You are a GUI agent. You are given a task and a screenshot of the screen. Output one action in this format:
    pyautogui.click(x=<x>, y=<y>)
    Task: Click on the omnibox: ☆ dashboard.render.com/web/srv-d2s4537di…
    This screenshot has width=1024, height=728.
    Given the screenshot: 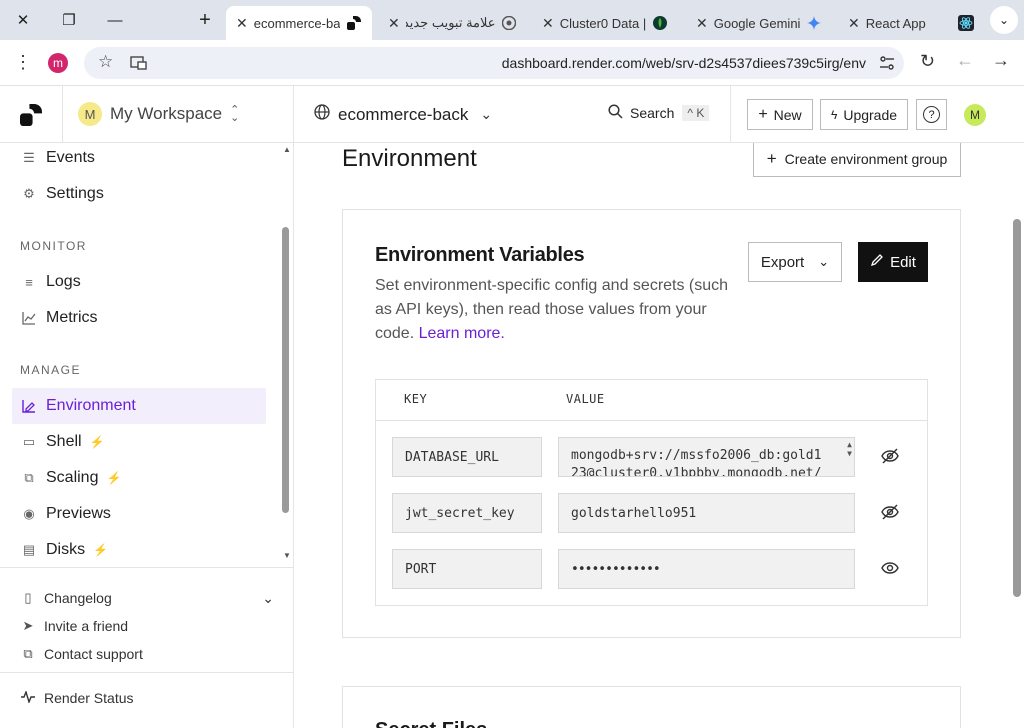 What is the action you would take?
    pyautogui.click(x=494, y=63)
    